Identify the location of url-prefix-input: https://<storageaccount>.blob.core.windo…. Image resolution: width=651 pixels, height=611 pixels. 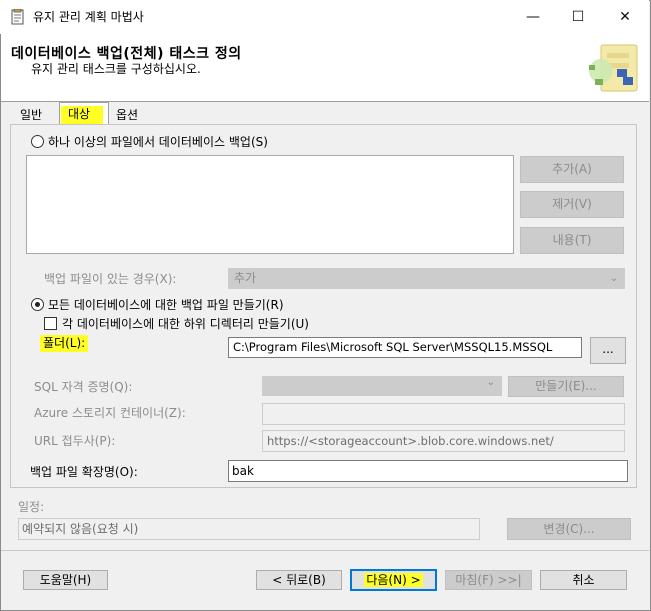
(443, 441).